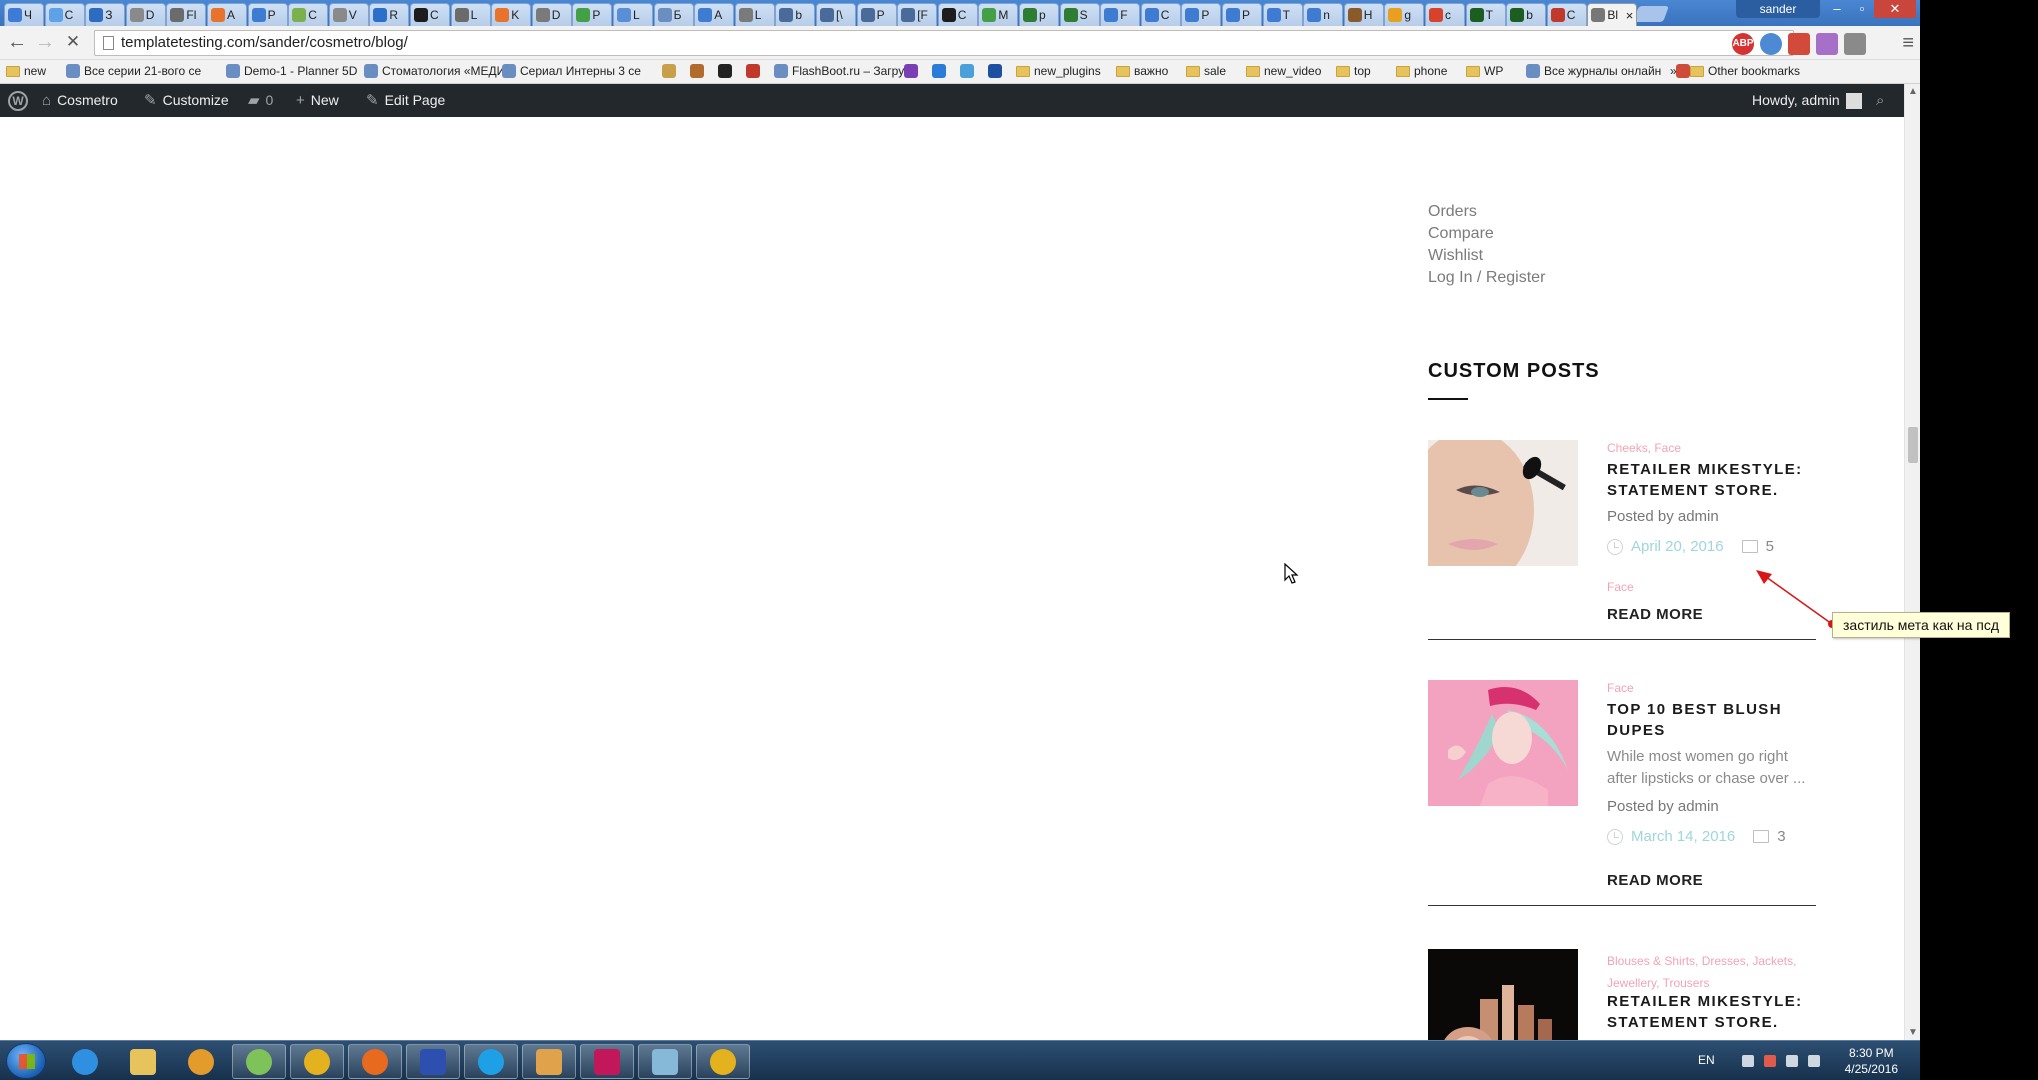  What do you see at coordinates (998, 14) in the screenshot?
I see `browser-tab: M` at bounding box center [998, 14].